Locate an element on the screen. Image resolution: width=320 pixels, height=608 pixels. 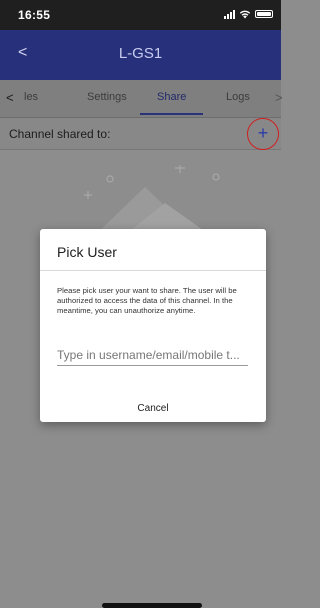
dialog-title: Pick User is located at coordinates (87, 252).